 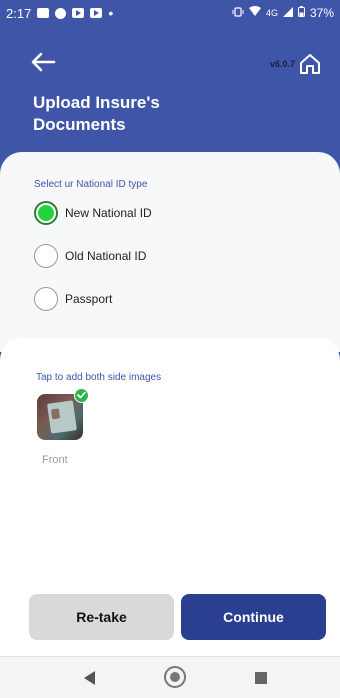 What do you see at coordinates (170, 13) in the screenshot?
I see `status-bar: 2:17 • 4G 37%` at bounding box center [170, 13].